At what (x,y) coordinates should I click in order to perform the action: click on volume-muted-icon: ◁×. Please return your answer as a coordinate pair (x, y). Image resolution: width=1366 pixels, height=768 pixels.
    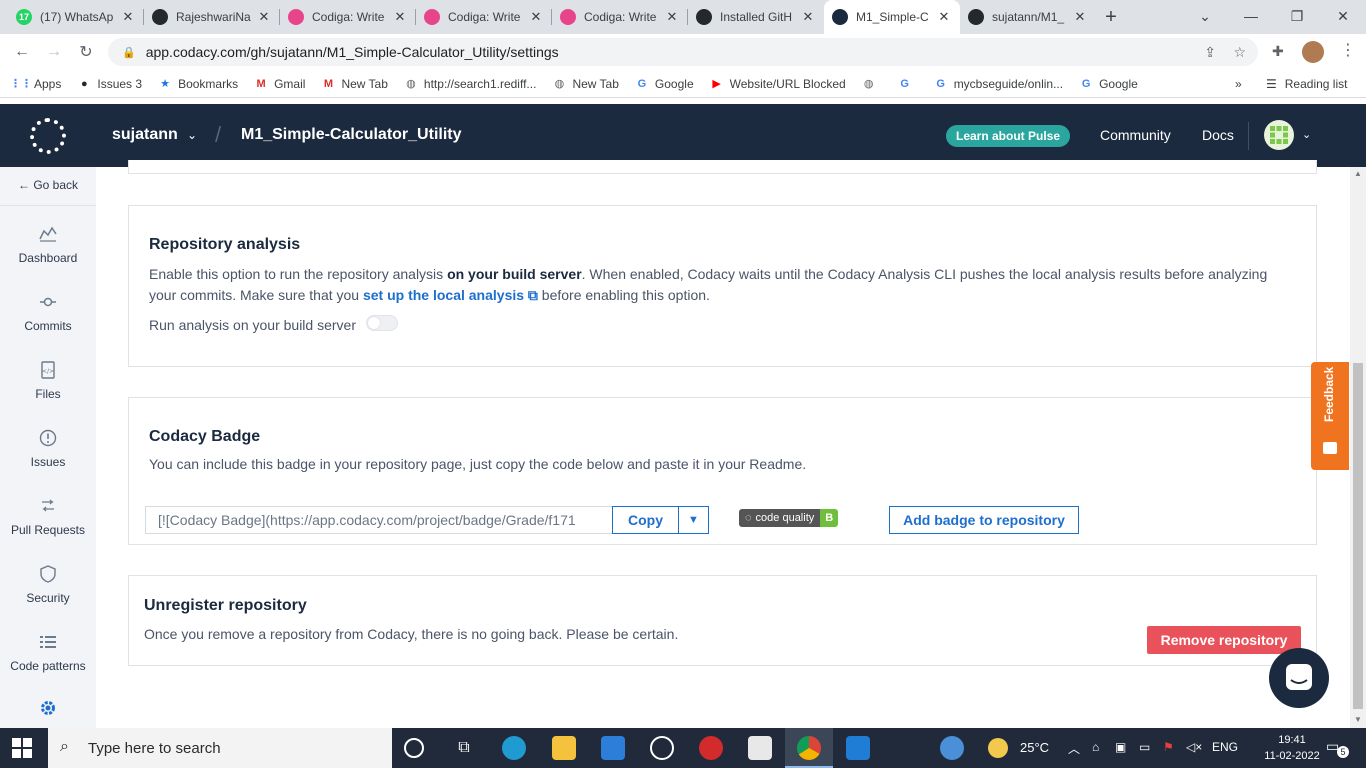
    Looking at the image, I should click on (1194, 747).